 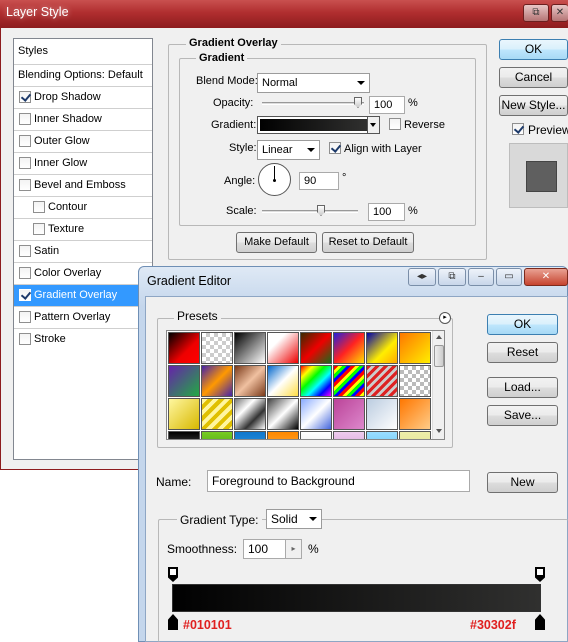 What do you see at coordinates (83, 274) in the screenshot?
I see `style-item-color-overlay: Color Overlay` at bounding box center [83, 274].